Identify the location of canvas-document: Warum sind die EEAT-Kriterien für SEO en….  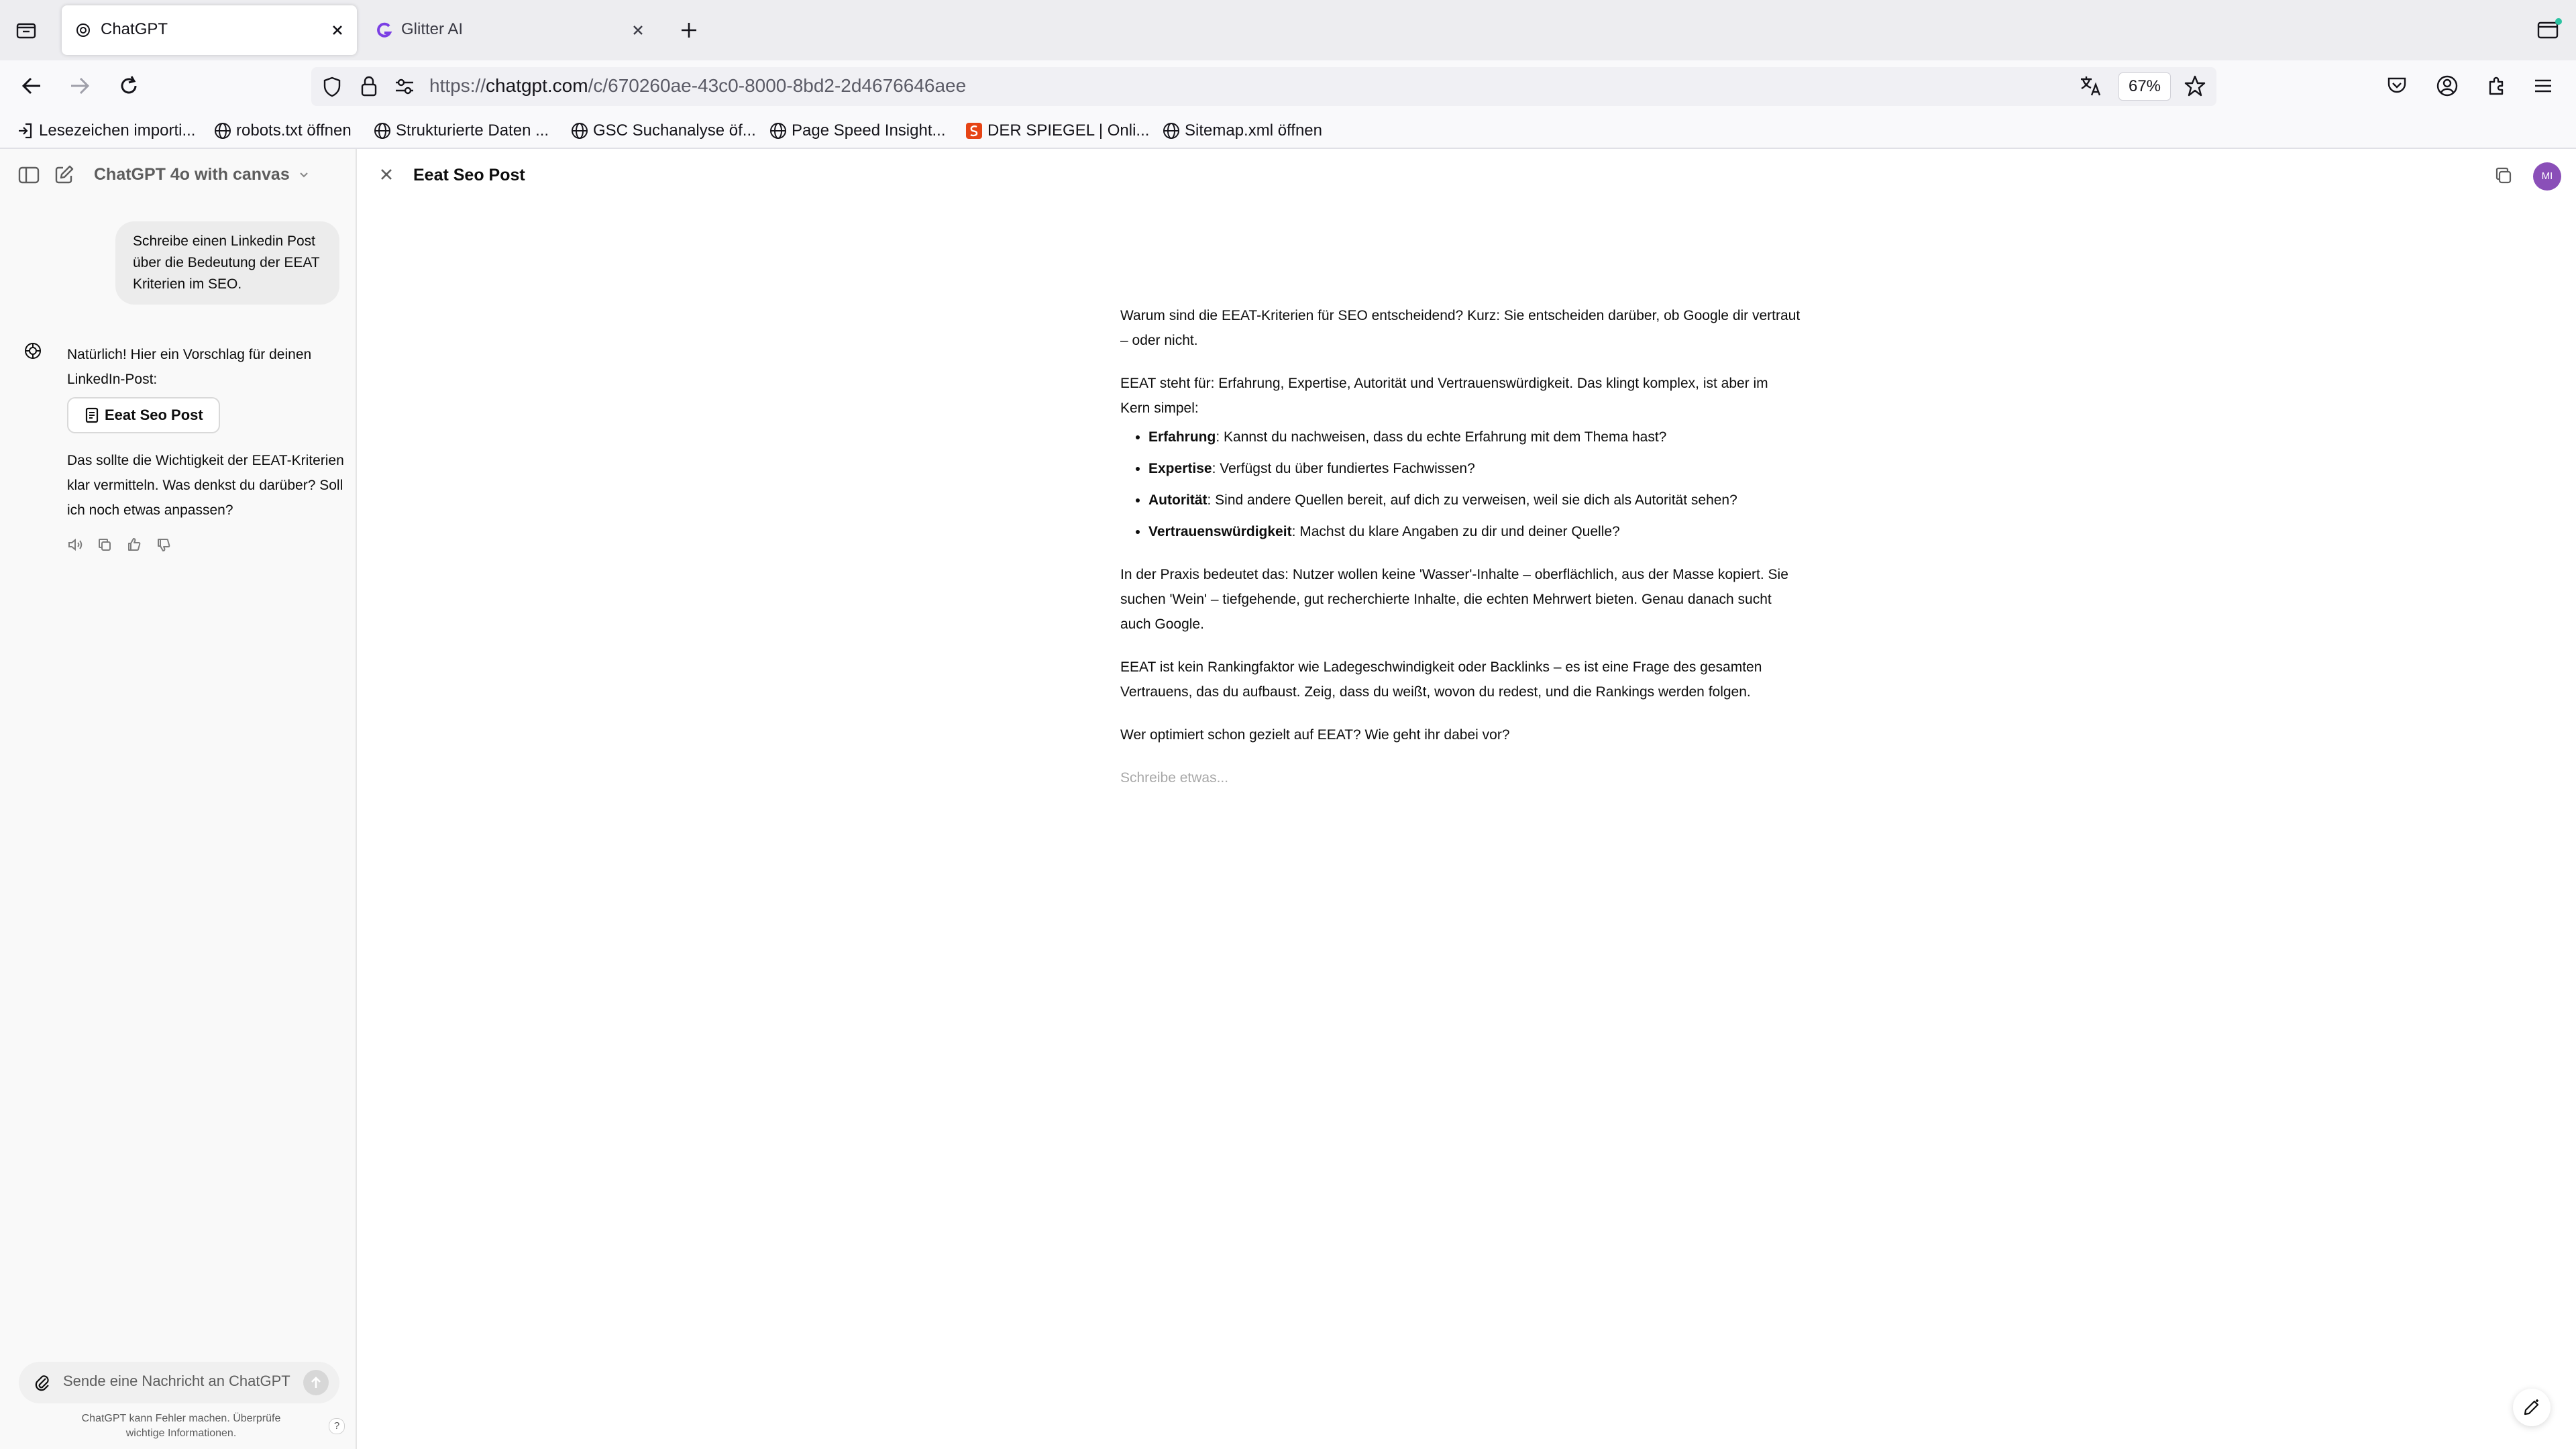
(1460, 555).